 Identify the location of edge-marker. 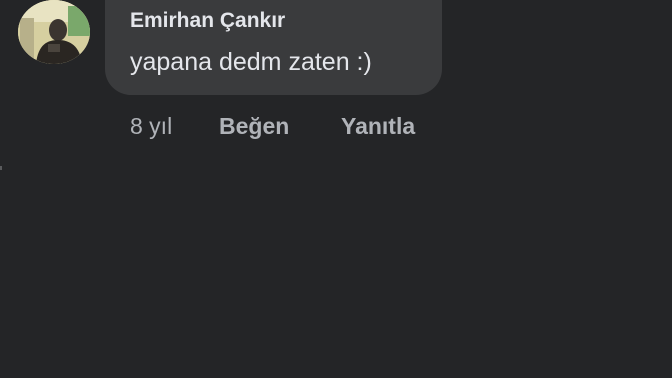
(1, 168).